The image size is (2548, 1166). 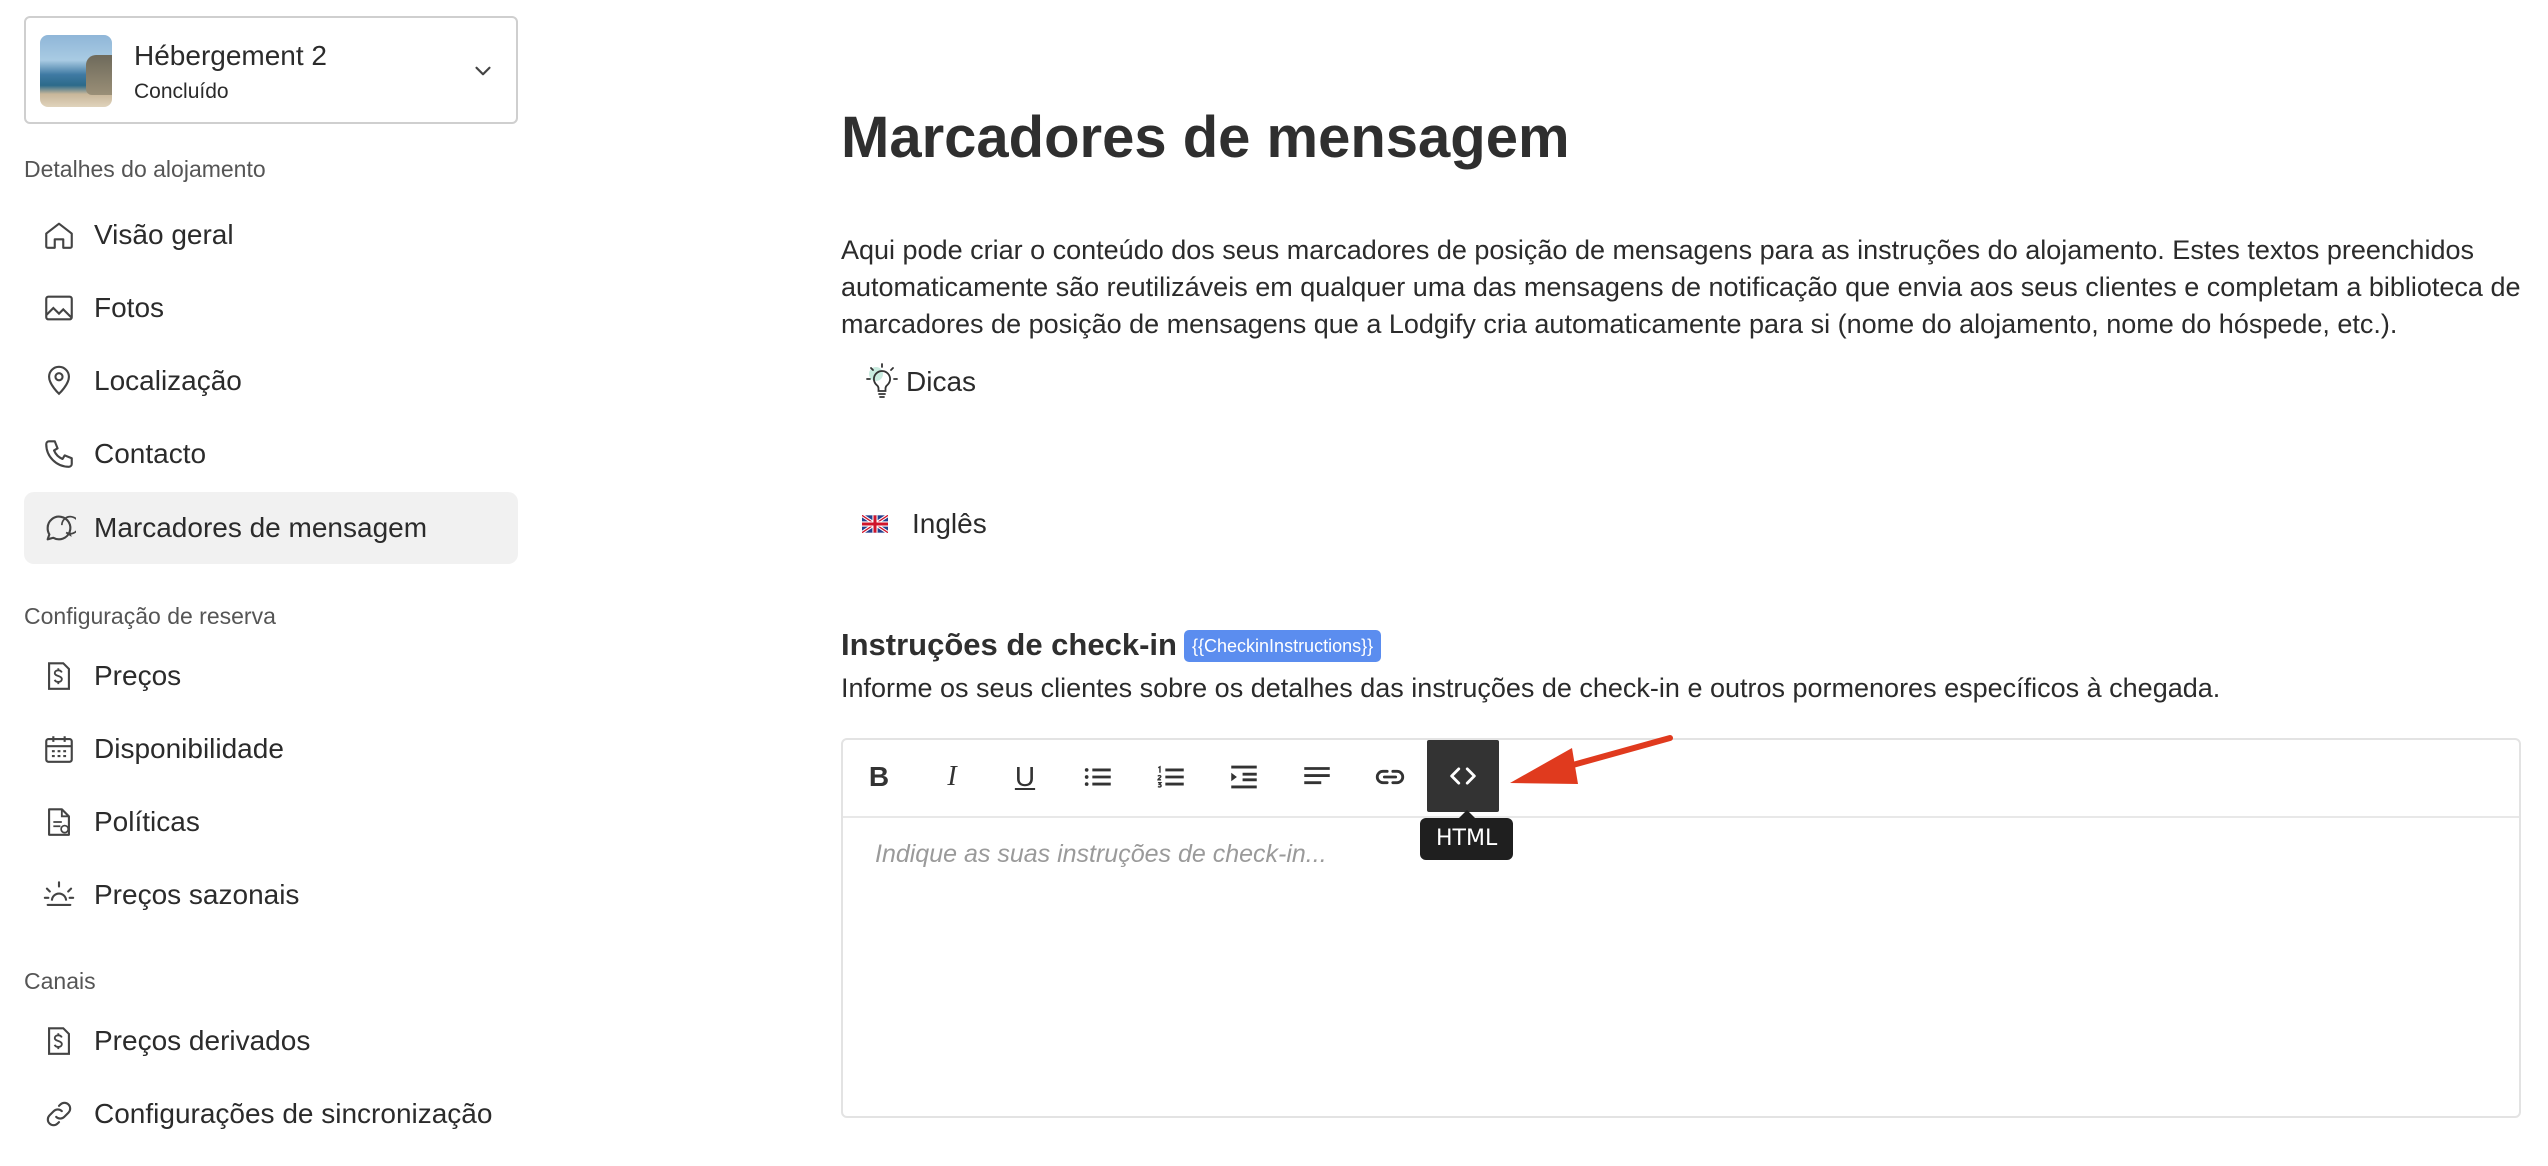 I want to click on placeholder-tag: {{CheckinInstructions}}, so click(x=1283, y=646).